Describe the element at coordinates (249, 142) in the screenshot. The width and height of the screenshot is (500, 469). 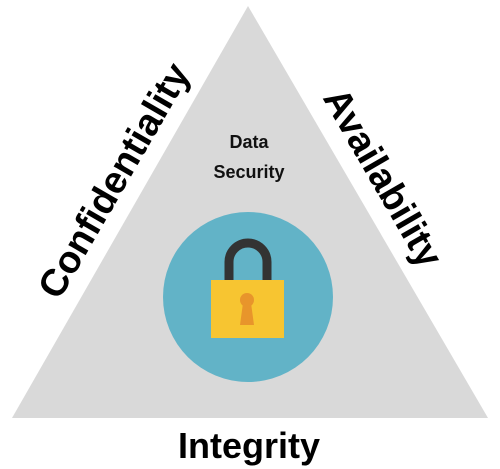
I see `center-title-line1: Data` at that location.